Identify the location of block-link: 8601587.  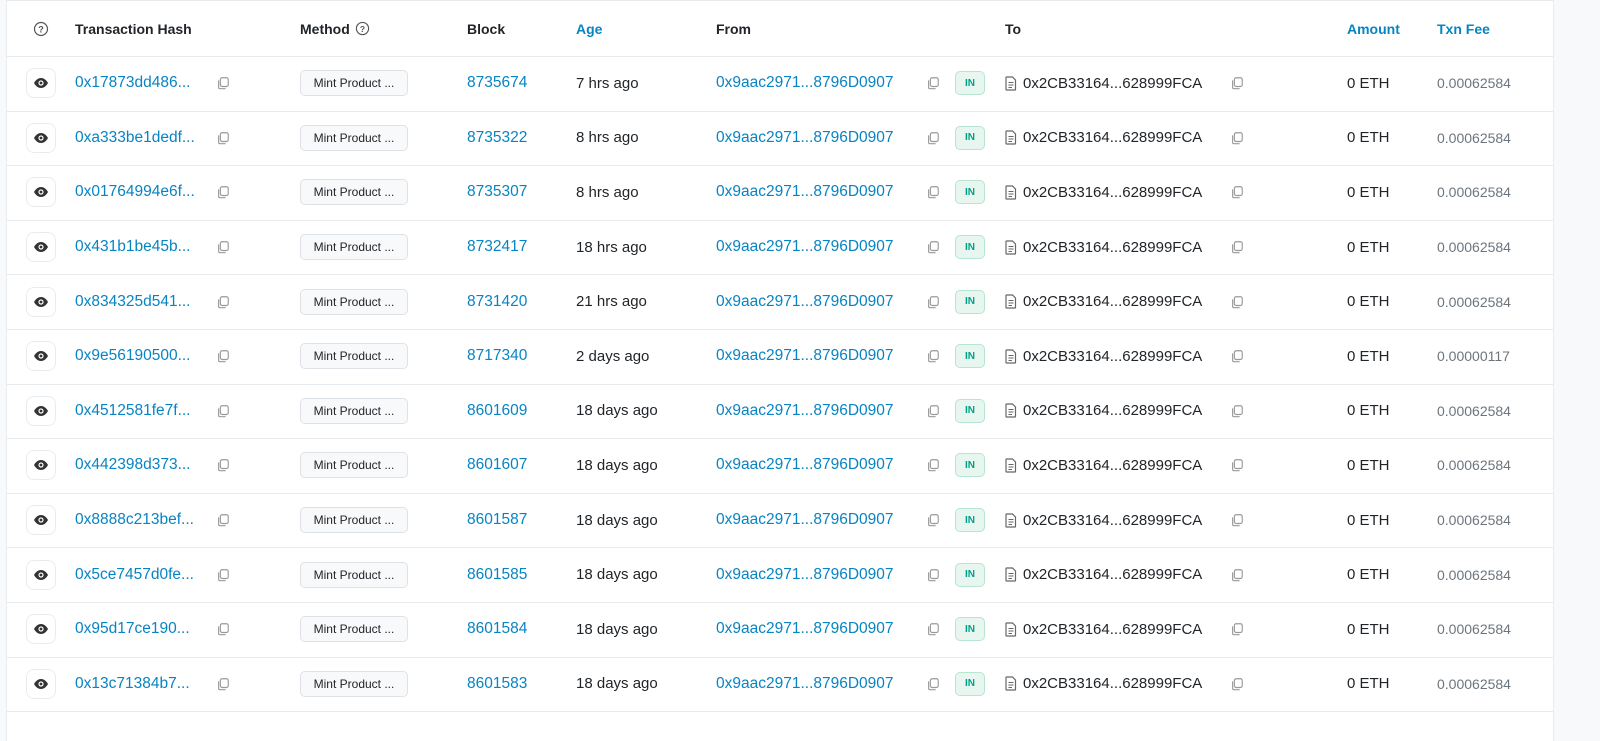
(497, 520).